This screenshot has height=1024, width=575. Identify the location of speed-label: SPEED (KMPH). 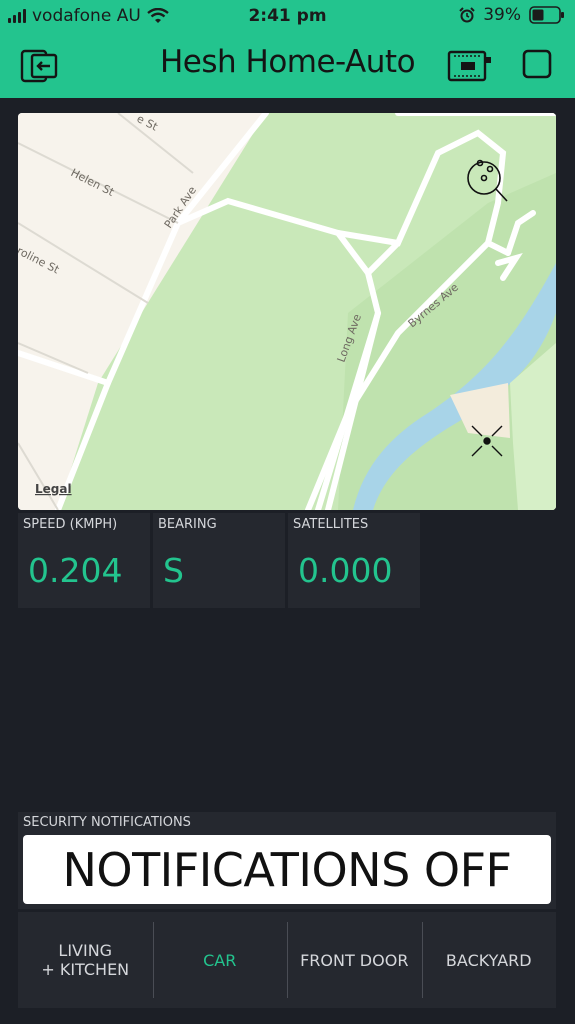
(70, 524).